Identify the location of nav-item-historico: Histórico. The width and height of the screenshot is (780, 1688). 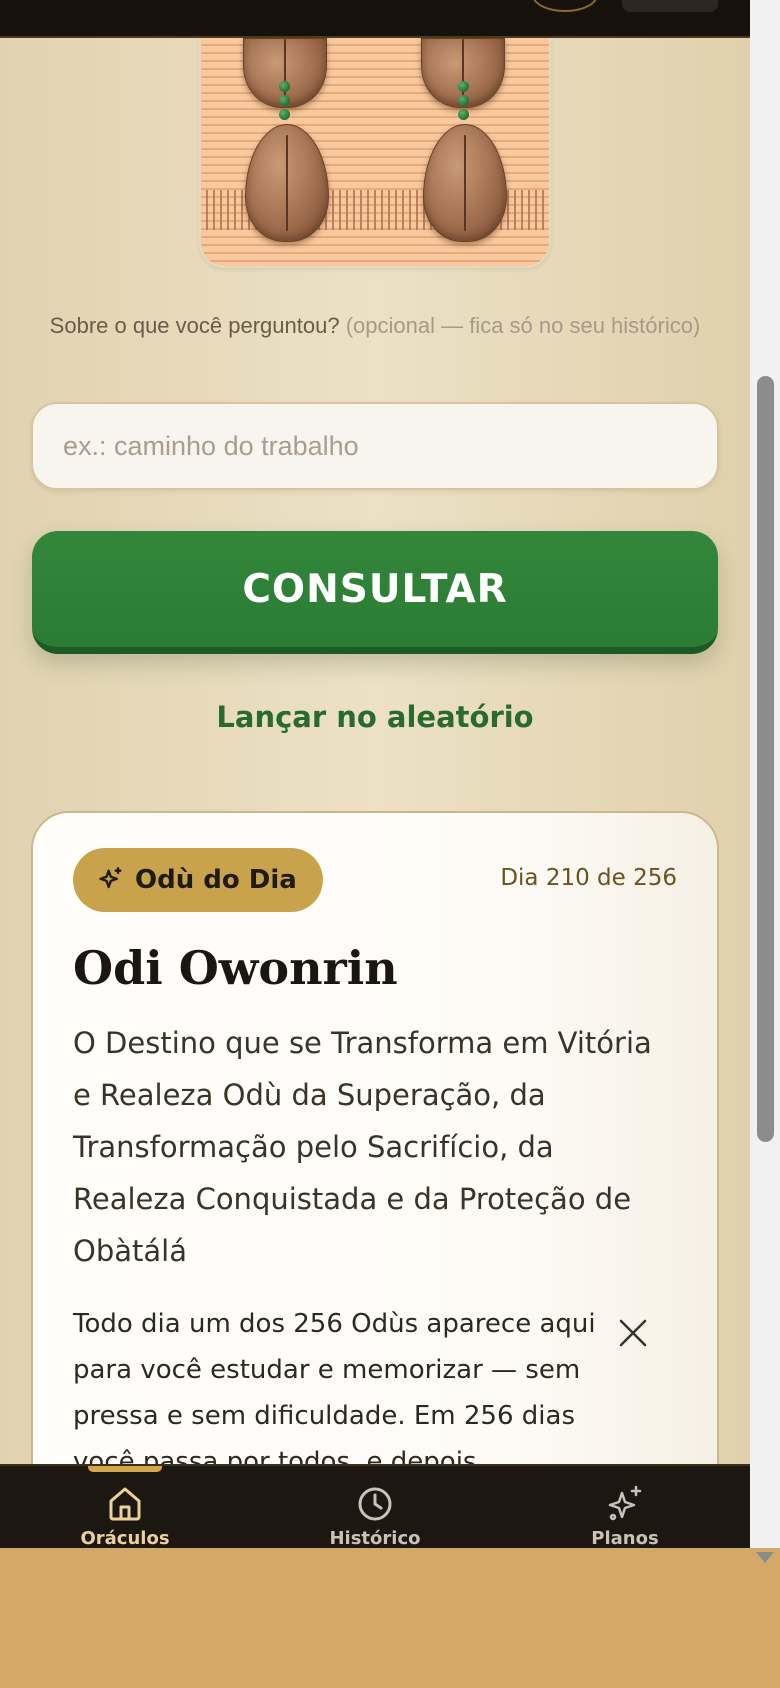
(375, 1516).